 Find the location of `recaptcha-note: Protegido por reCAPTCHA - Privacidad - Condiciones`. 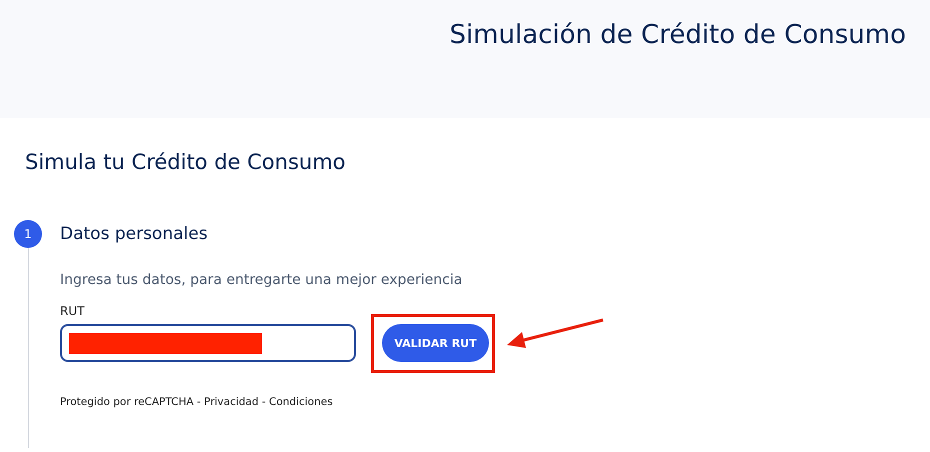

recaptcha-note: Protegido por reCAPTCHA - Privacidad - Condiciones is located at coordinates (197, 402).